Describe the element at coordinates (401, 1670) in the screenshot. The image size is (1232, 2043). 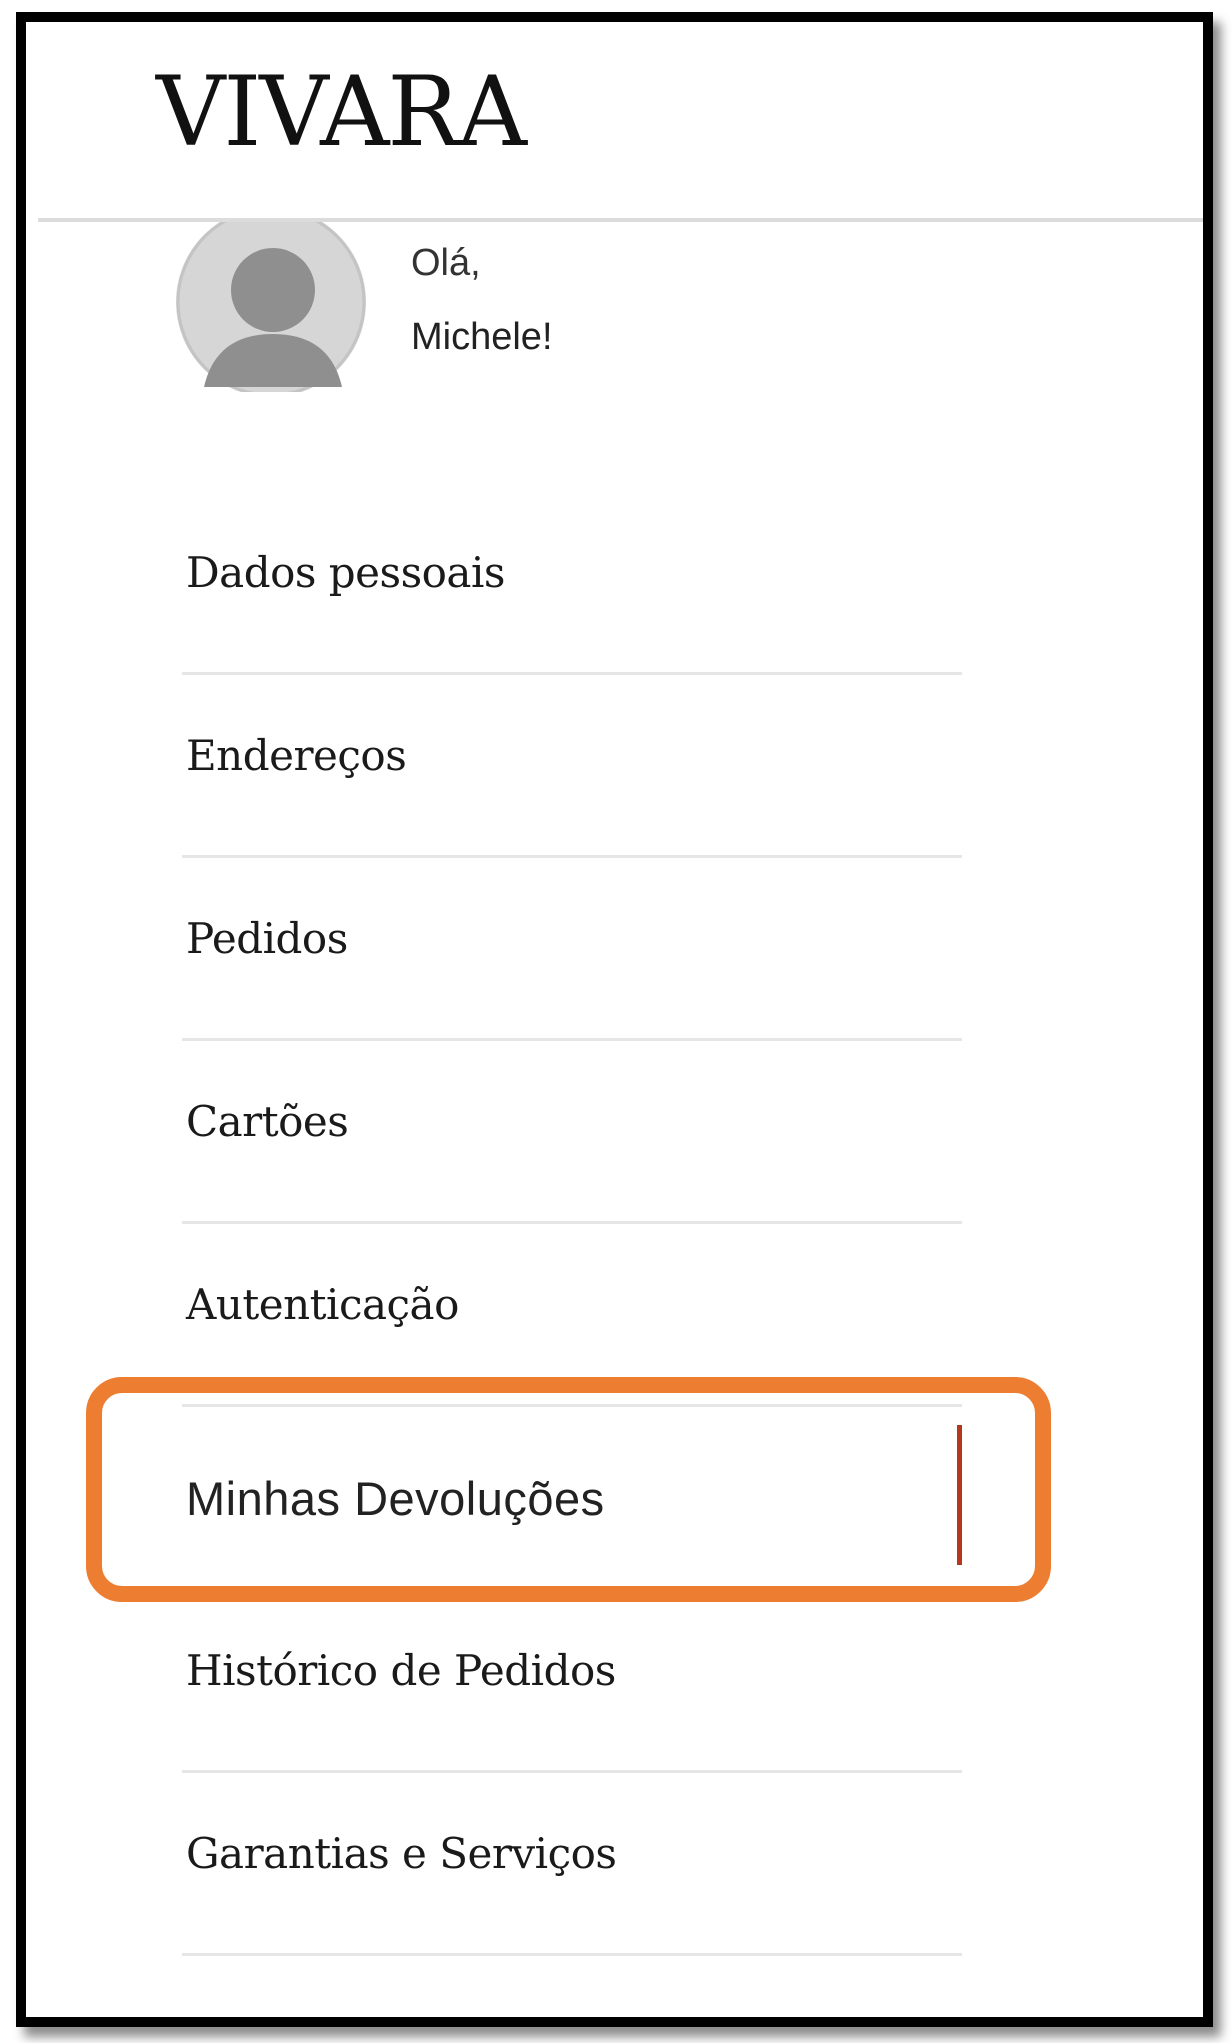
I see `menu-item-label: Histórico de Pedidos` at that location.